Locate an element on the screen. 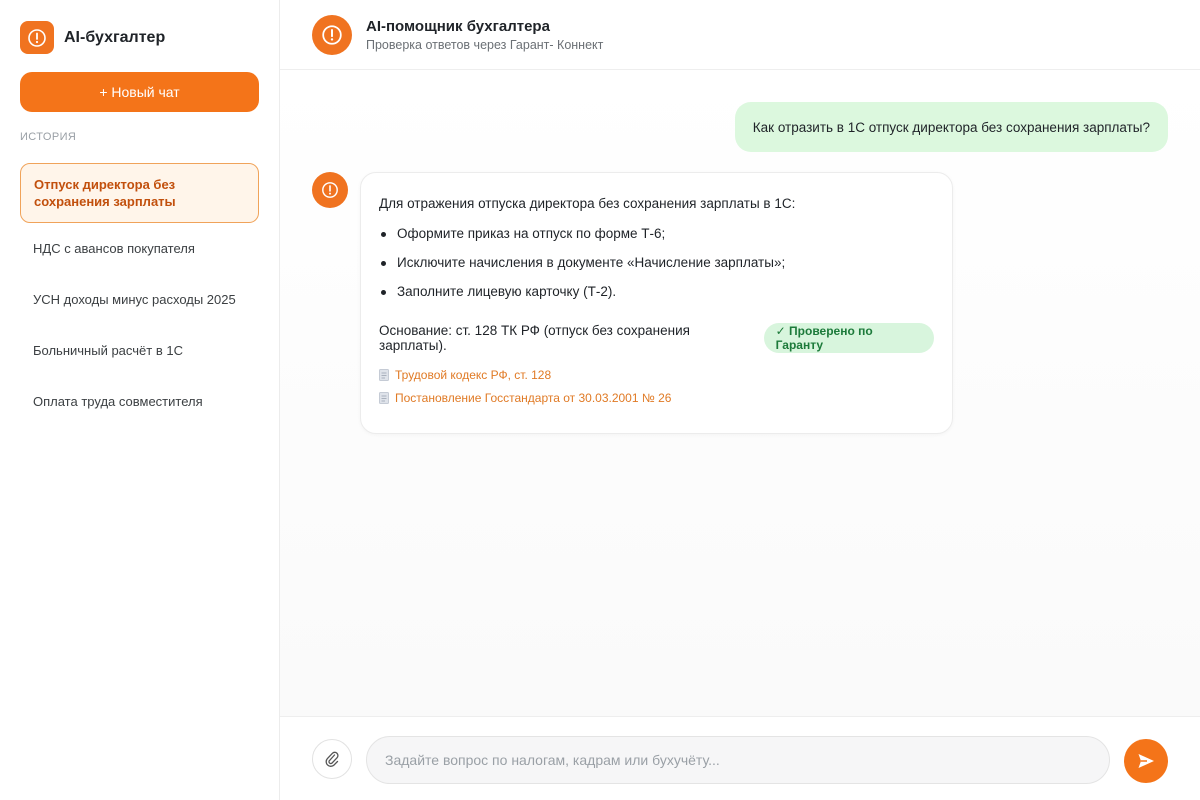 This screenshot has height=800, width=1200. question-input is located at coordinates (738, 760).